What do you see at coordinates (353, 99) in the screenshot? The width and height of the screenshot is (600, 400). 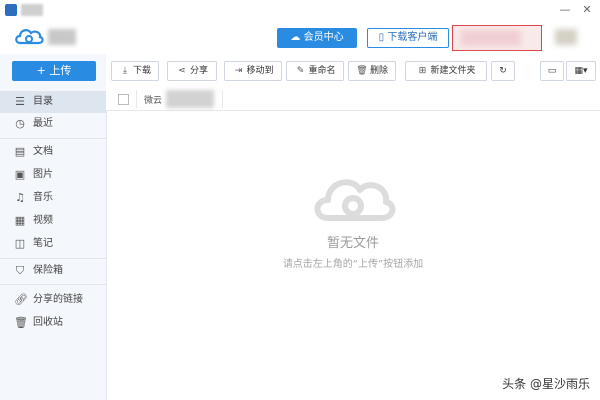 I see `file-list-header: 微云` at bounding box center [353, 99].